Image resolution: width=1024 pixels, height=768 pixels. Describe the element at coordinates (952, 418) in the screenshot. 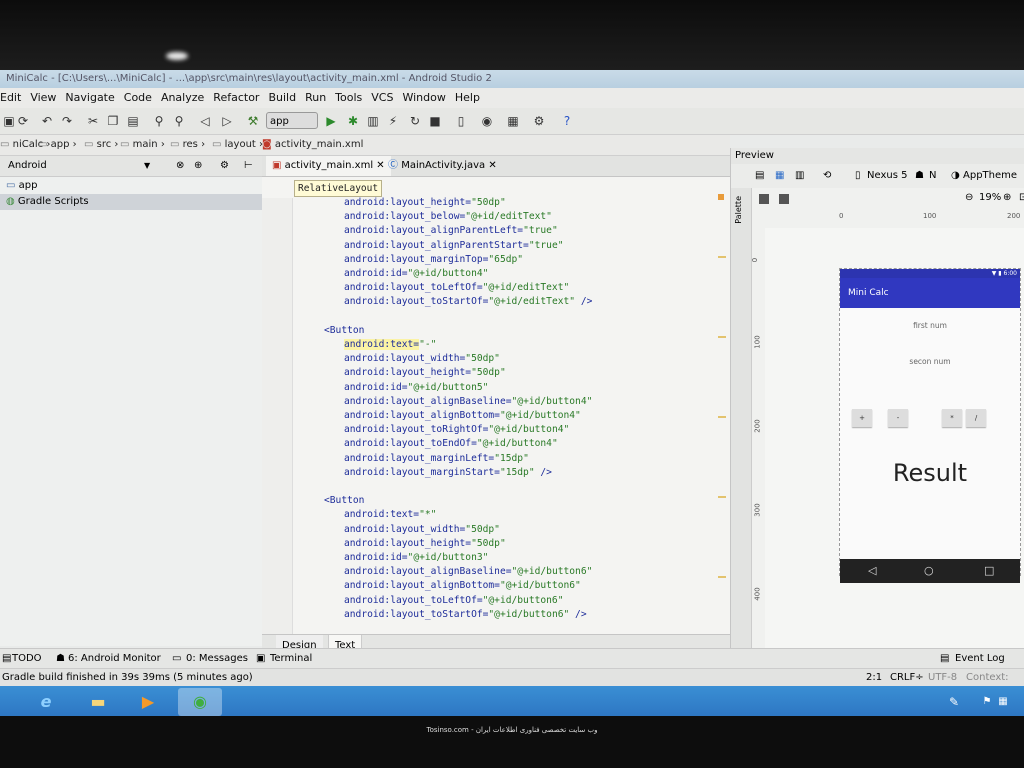

I see `multiply-button: *` at that location.